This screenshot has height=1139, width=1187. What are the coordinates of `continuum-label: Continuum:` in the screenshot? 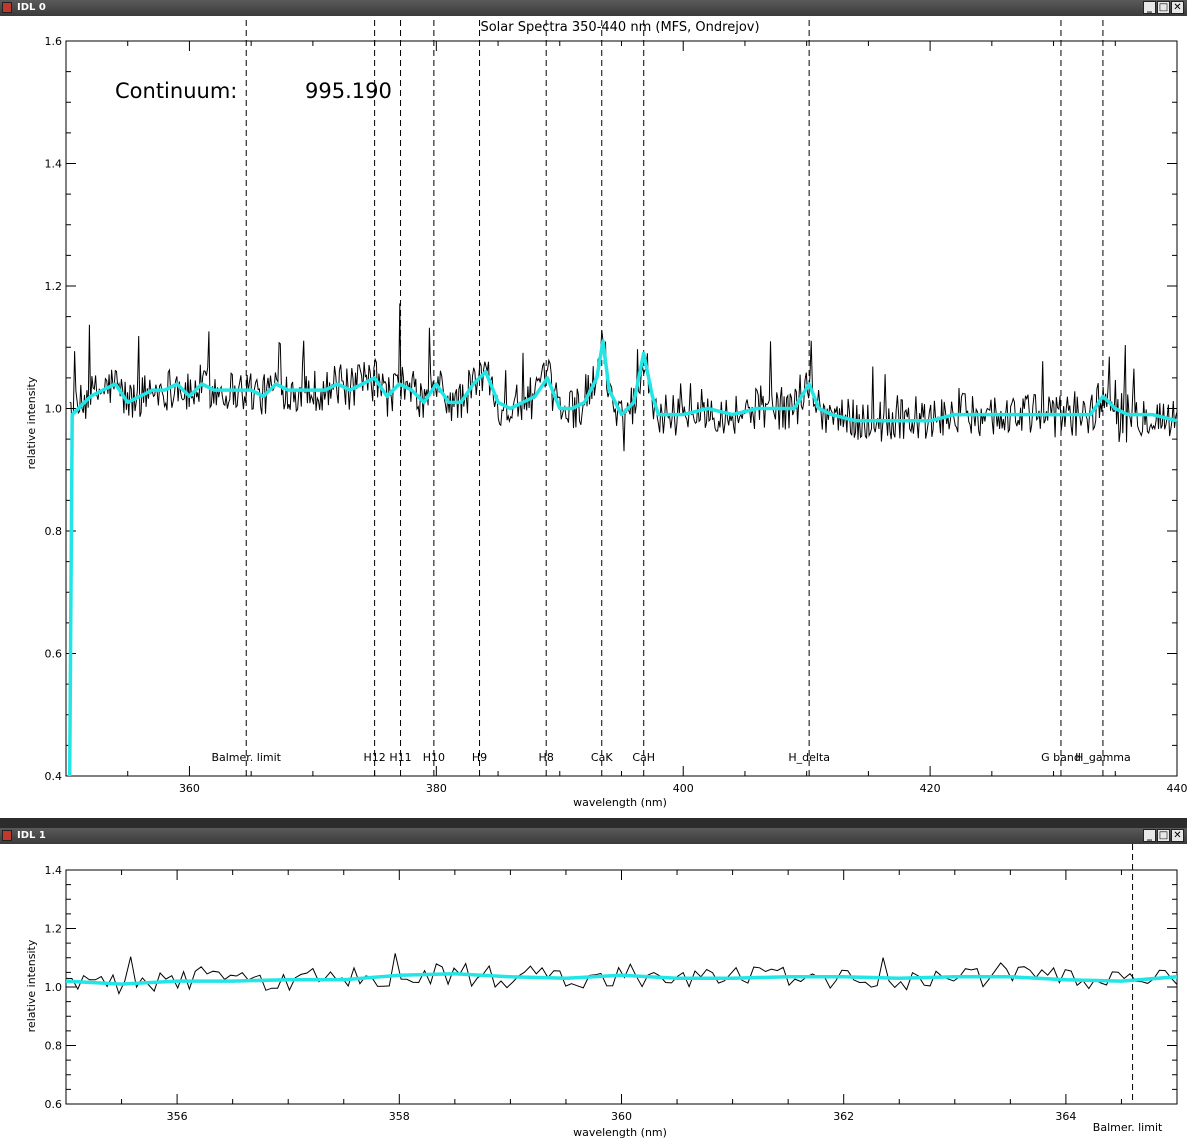 It's located at (176, 91).